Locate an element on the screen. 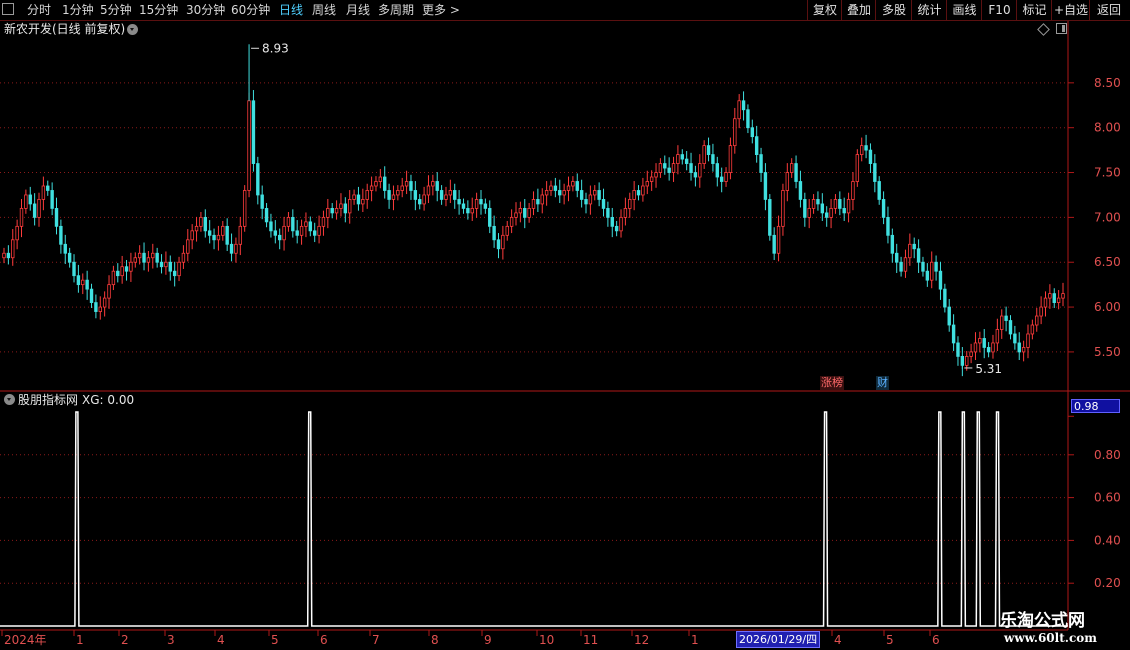  badge-cai: 财 is located at coordinates (882, 383).